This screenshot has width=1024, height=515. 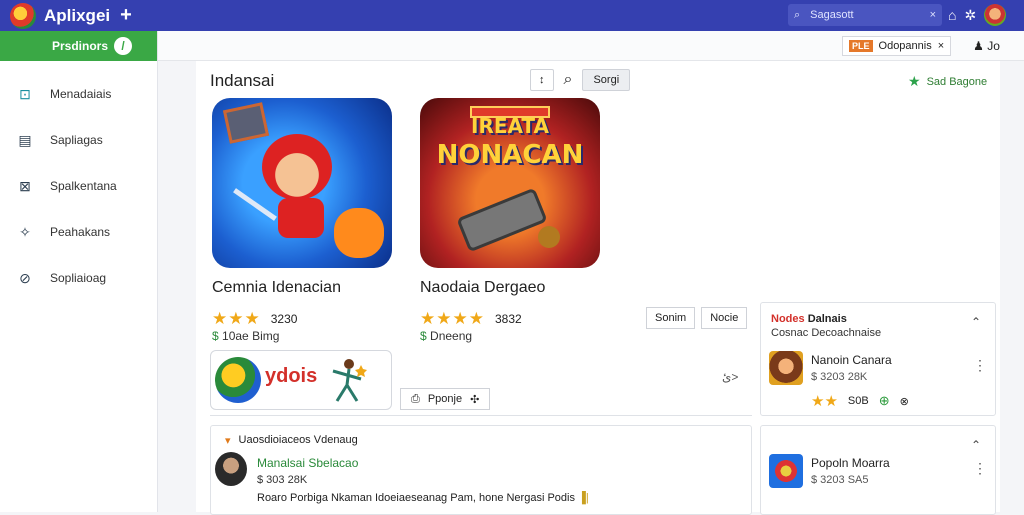 What do you see at coordinates (697, 318) in the screenshot?
I see `action-button-row: Sonim Nocie` at bounding box center [697, 318].